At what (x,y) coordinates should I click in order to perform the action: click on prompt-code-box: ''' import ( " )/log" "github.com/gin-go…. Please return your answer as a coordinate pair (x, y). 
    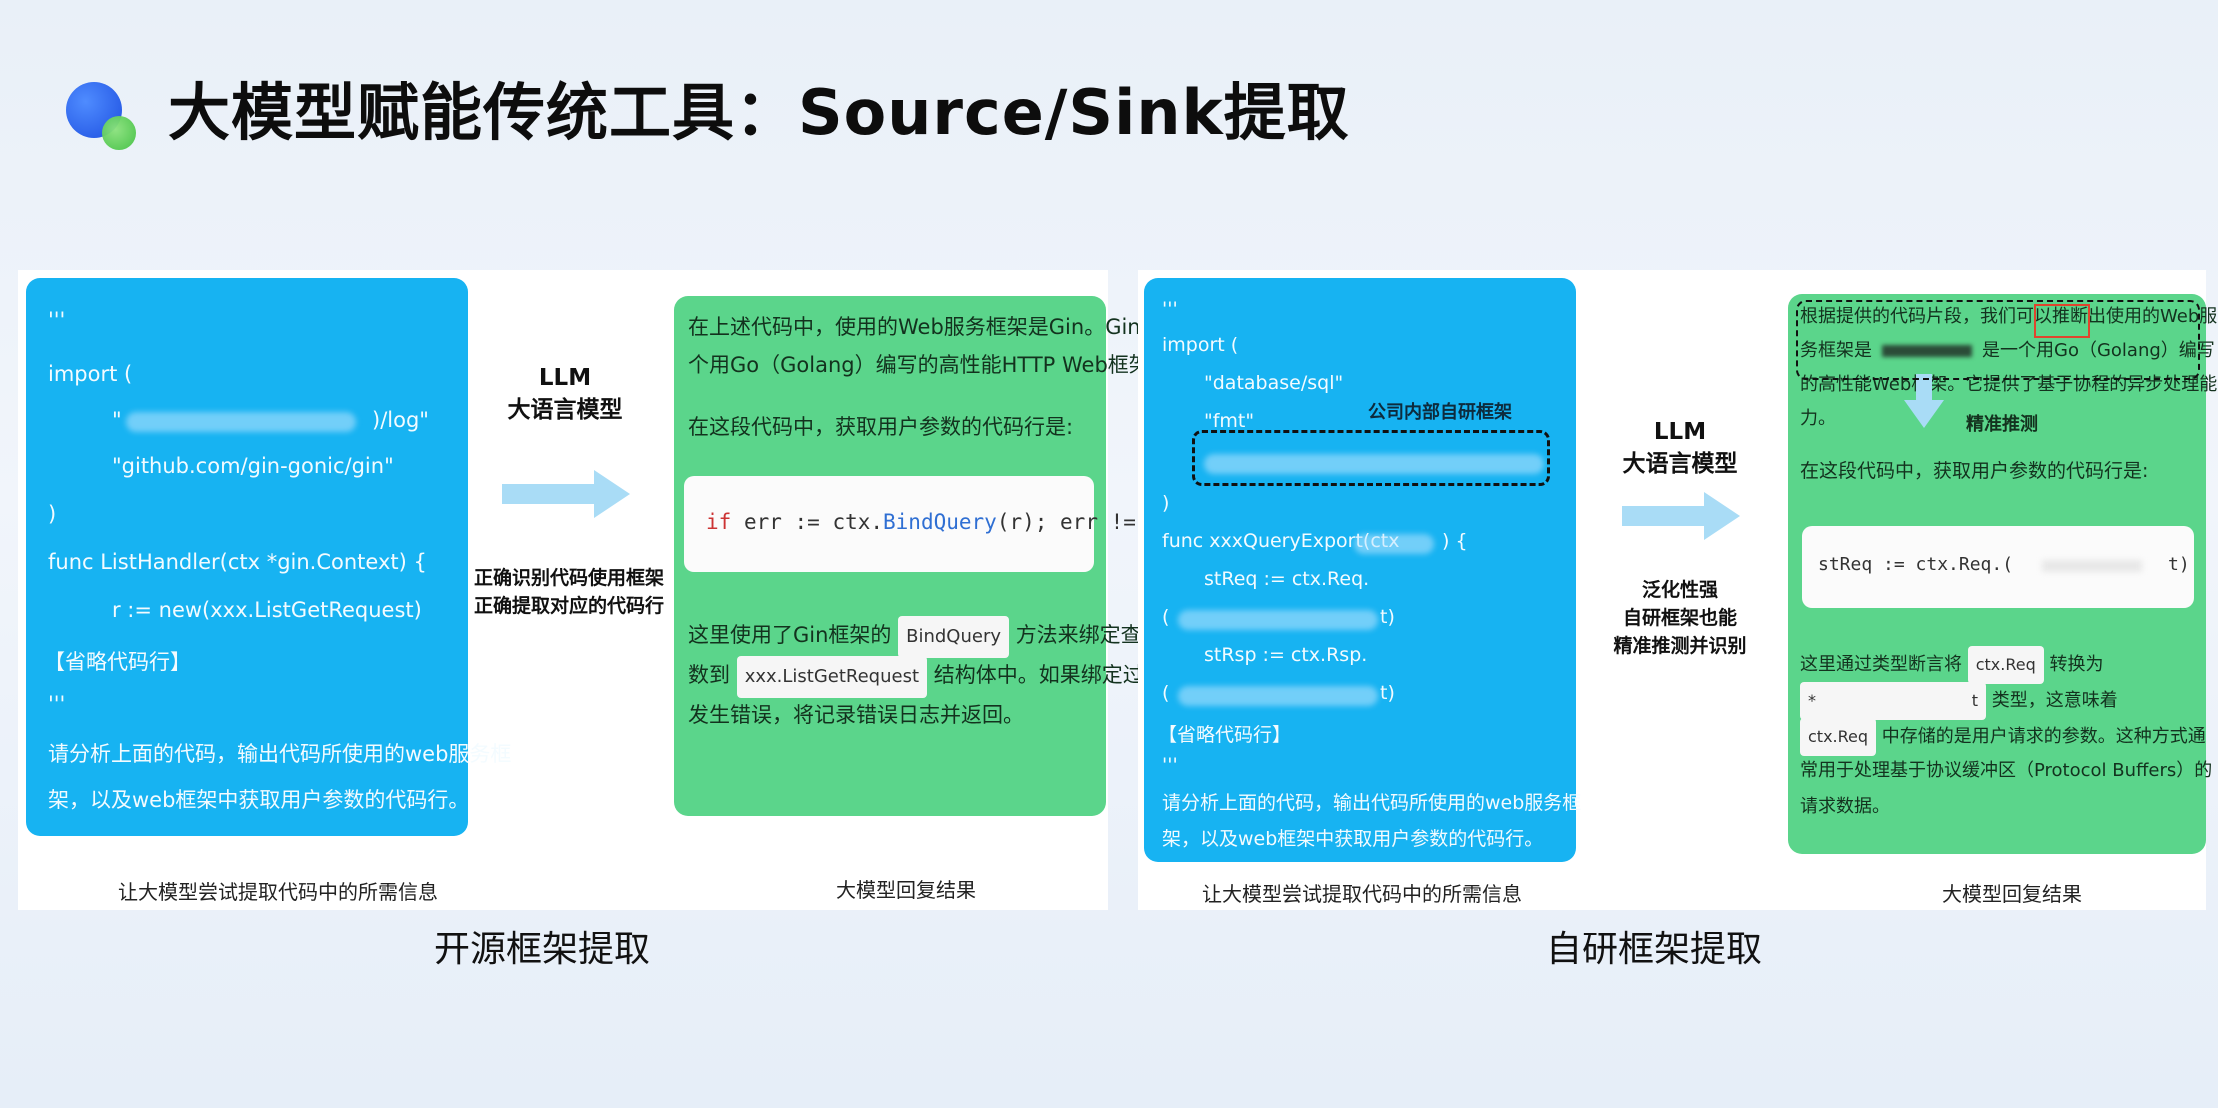
    Looking at the image, I should click on (268, 557).